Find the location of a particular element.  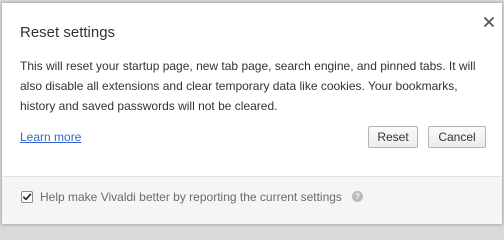

reset-button: Reset is located at coordinates (393, 137).